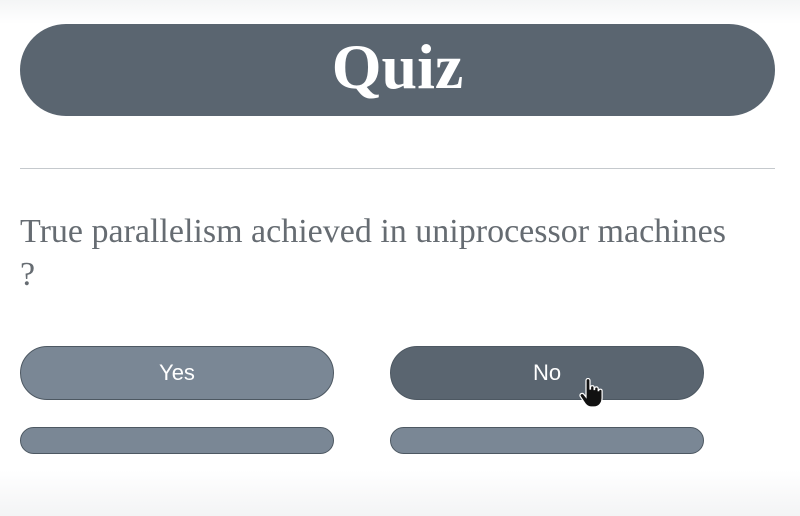  I want to click on option-placeholder-right, so click(547, 440).